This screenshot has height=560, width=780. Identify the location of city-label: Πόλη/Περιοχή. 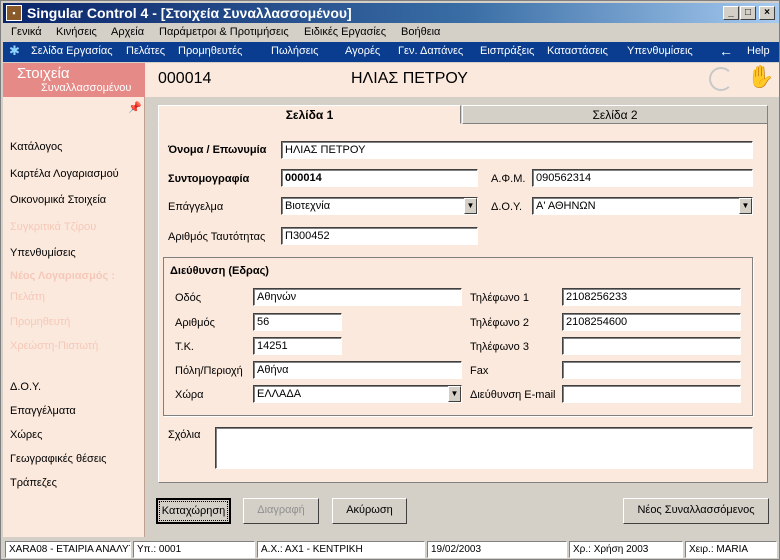
(209, 371).